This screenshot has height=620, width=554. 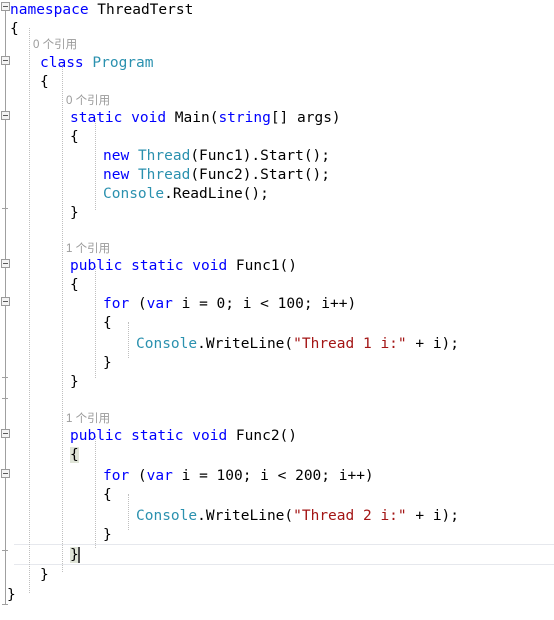 I want to click on code-line: static void Main(string[] args), so click(x=205, y=118).